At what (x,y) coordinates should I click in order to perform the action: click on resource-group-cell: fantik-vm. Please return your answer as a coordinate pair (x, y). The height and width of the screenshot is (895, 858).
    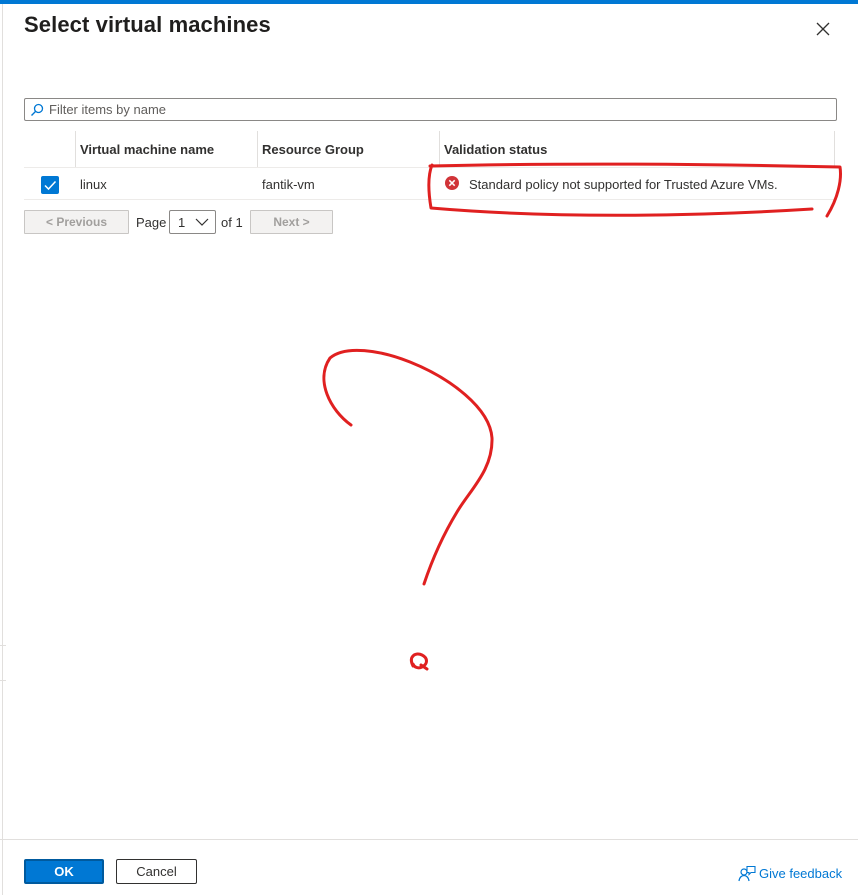
    Looking at the image, I should click on (288, 184).